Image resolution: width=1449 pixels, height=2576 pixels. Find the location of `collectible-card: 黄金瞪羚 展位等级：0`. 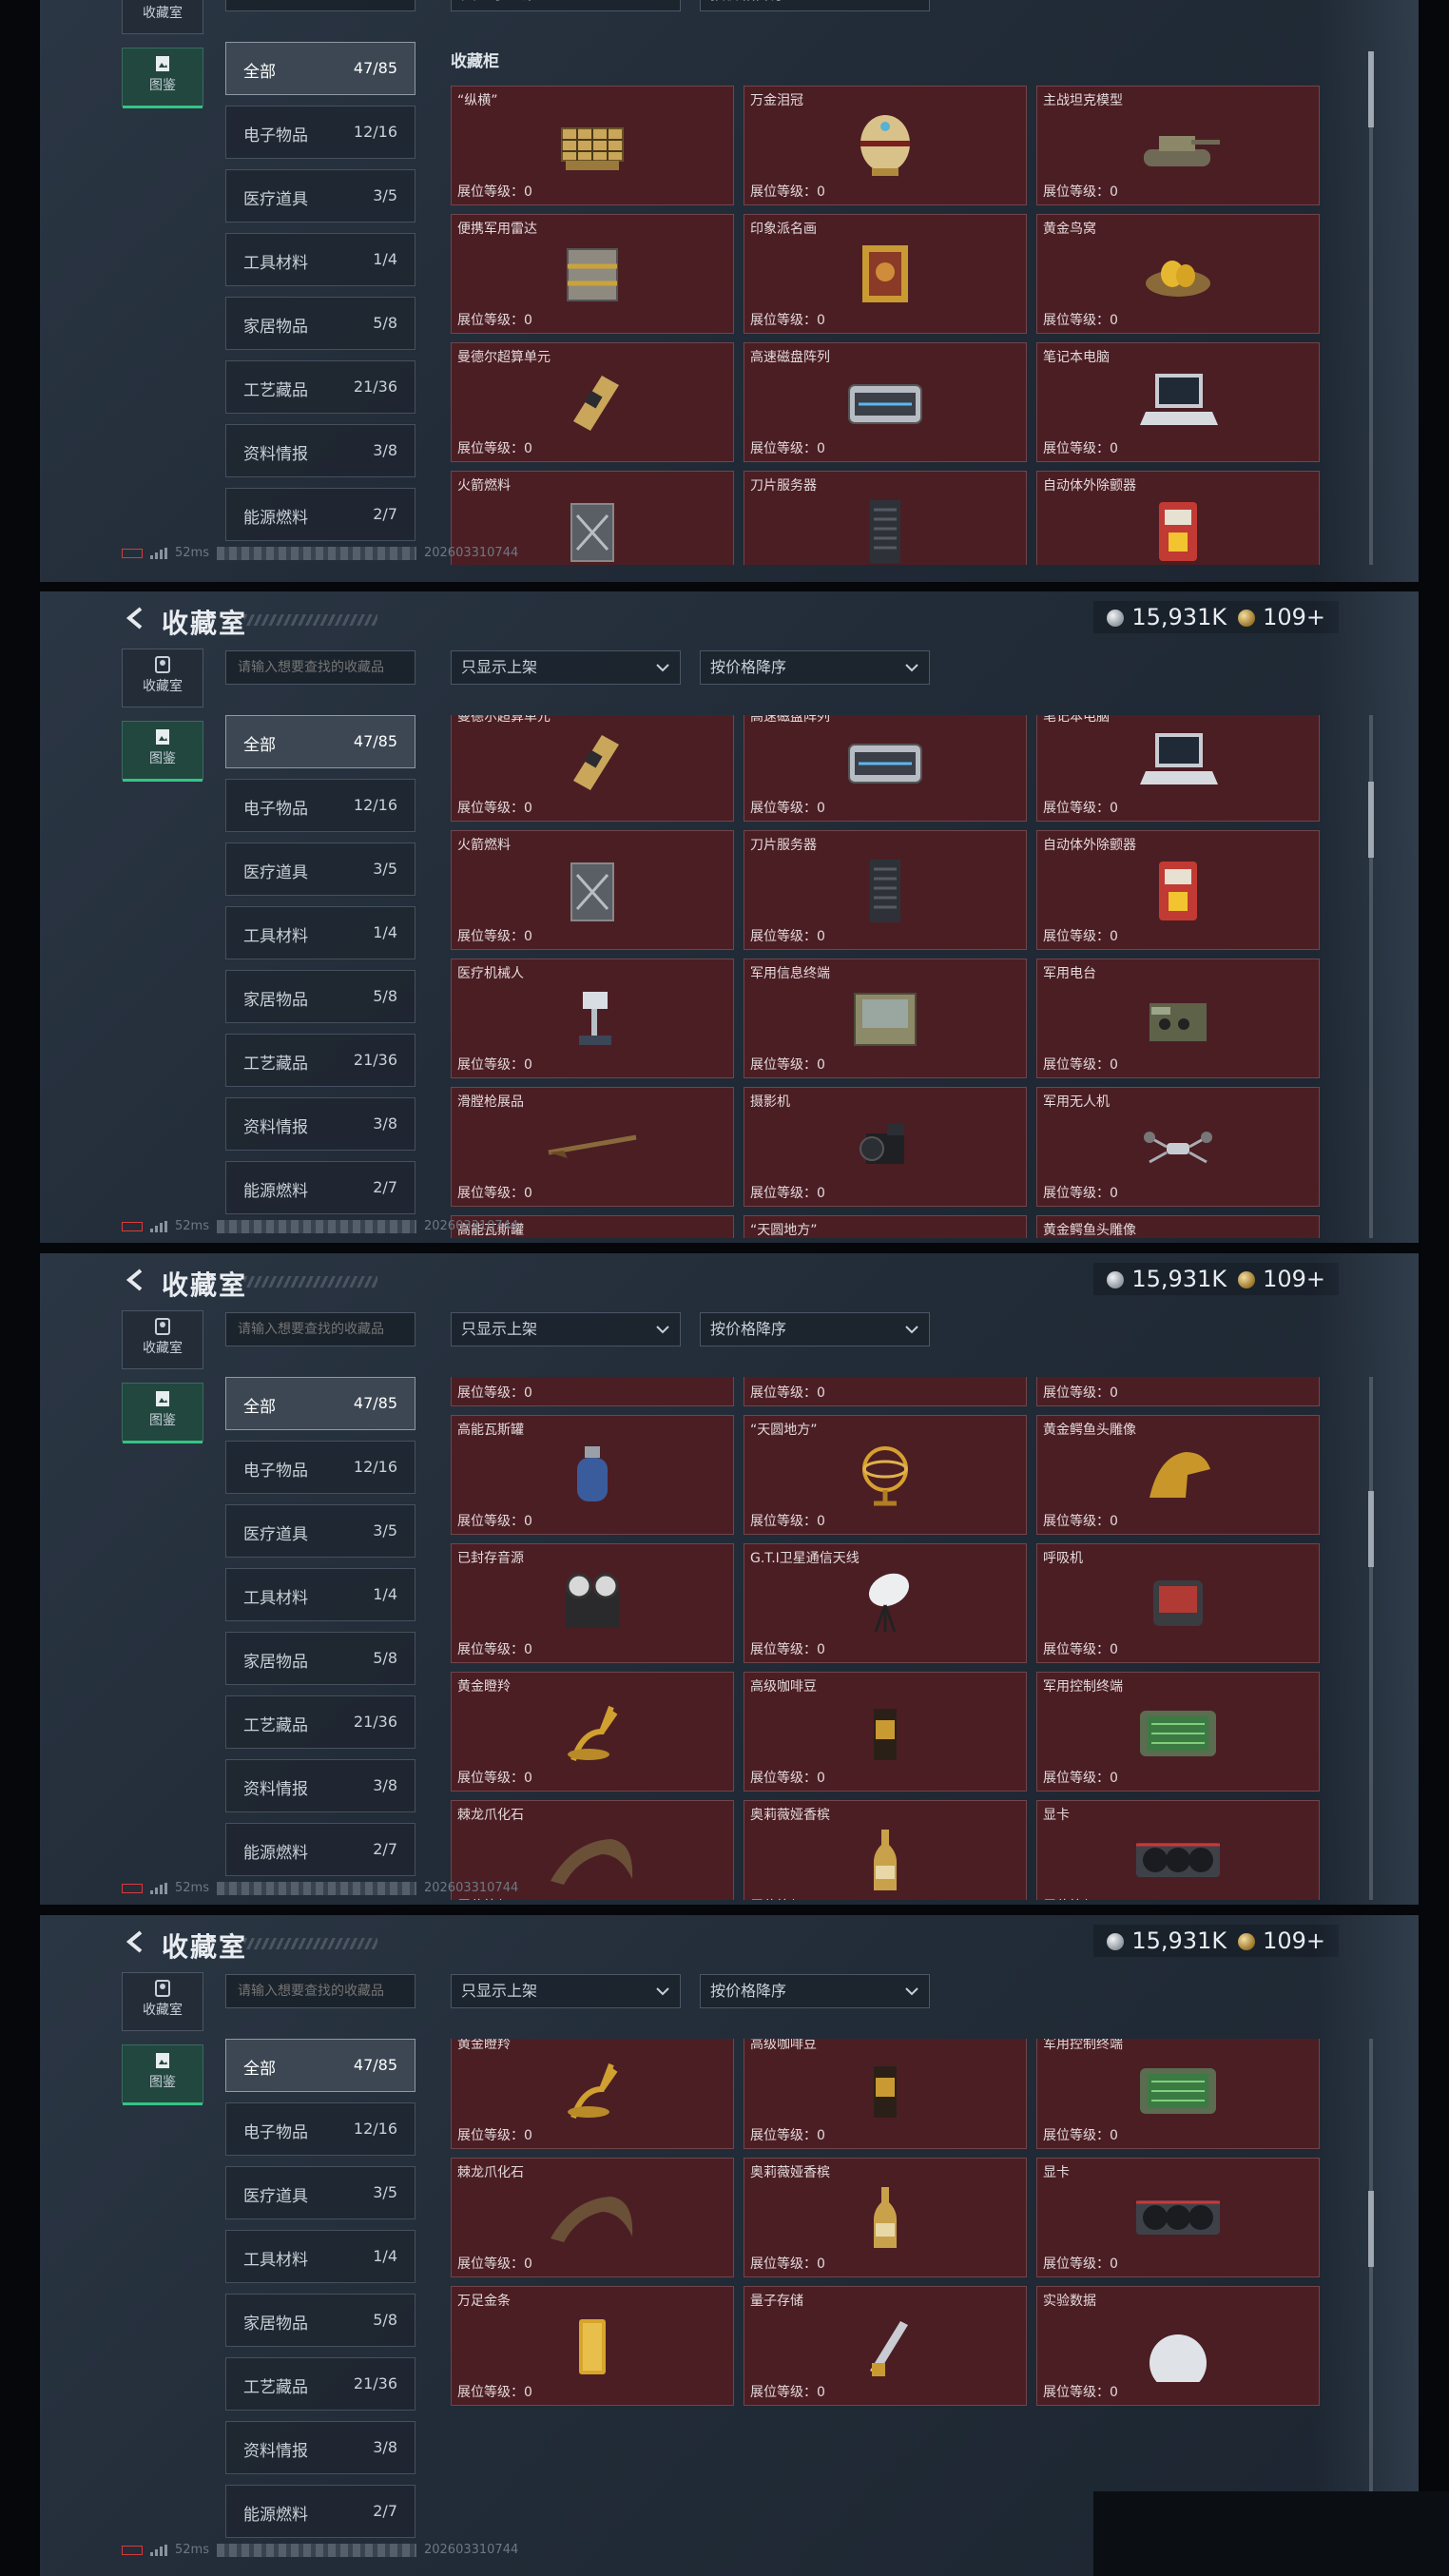

collectible-card: 黄金瞪羚 展位等级：0 is located at coordinates (592, 1732).